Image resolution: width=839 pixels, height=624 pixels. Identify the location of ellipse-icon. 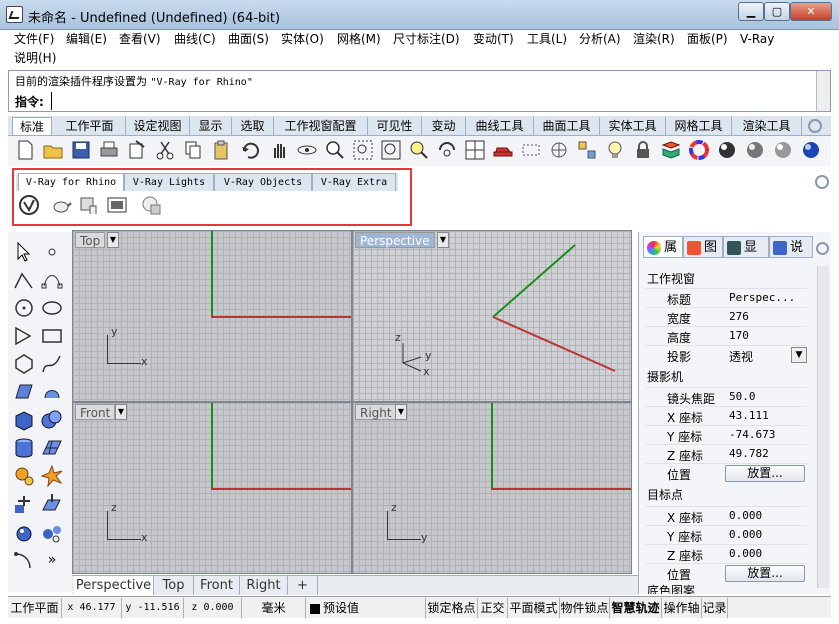
(52, 308).